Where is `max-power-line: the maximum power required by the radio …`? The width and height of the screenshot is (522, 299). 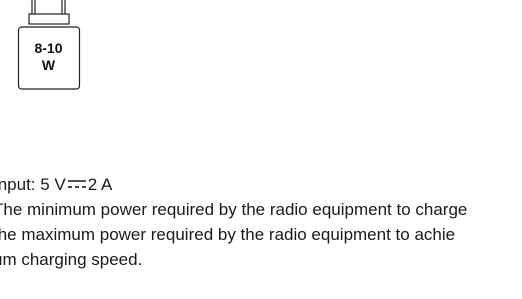 max-power-line: the maximum power required by the radio … is located at coordinates (228, 234).